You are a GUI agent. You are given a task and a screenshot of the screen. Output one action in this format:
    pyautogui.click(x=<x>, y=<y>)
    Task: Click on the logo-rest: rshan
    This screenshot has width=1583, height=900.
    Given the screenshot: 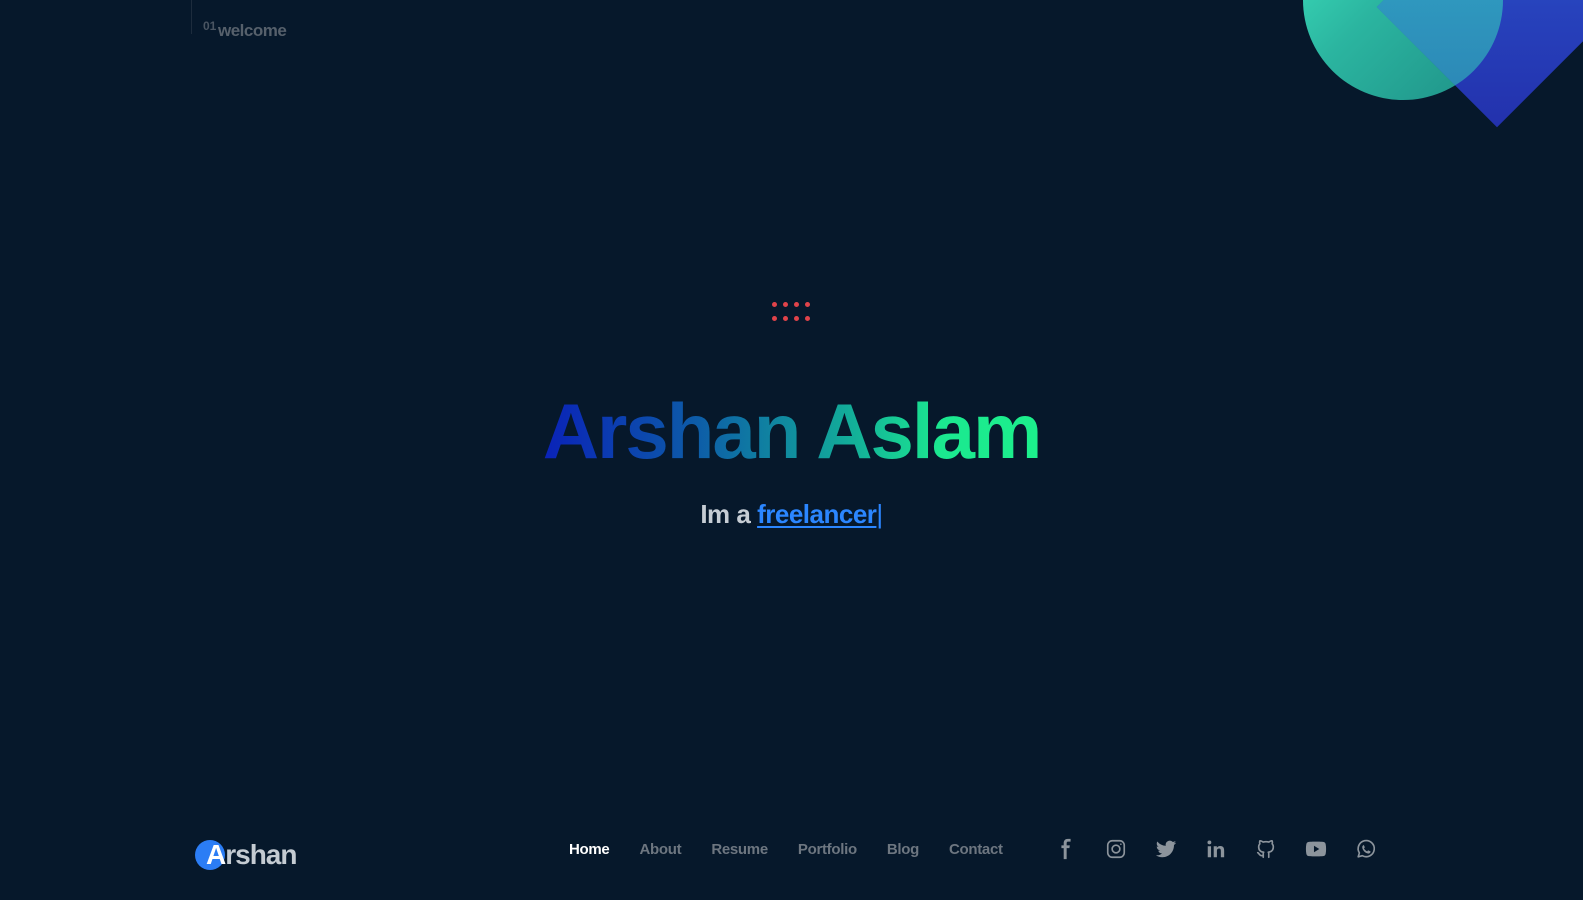 What is the action you would take?
    pyautogui.click(x=261, y=854)
    